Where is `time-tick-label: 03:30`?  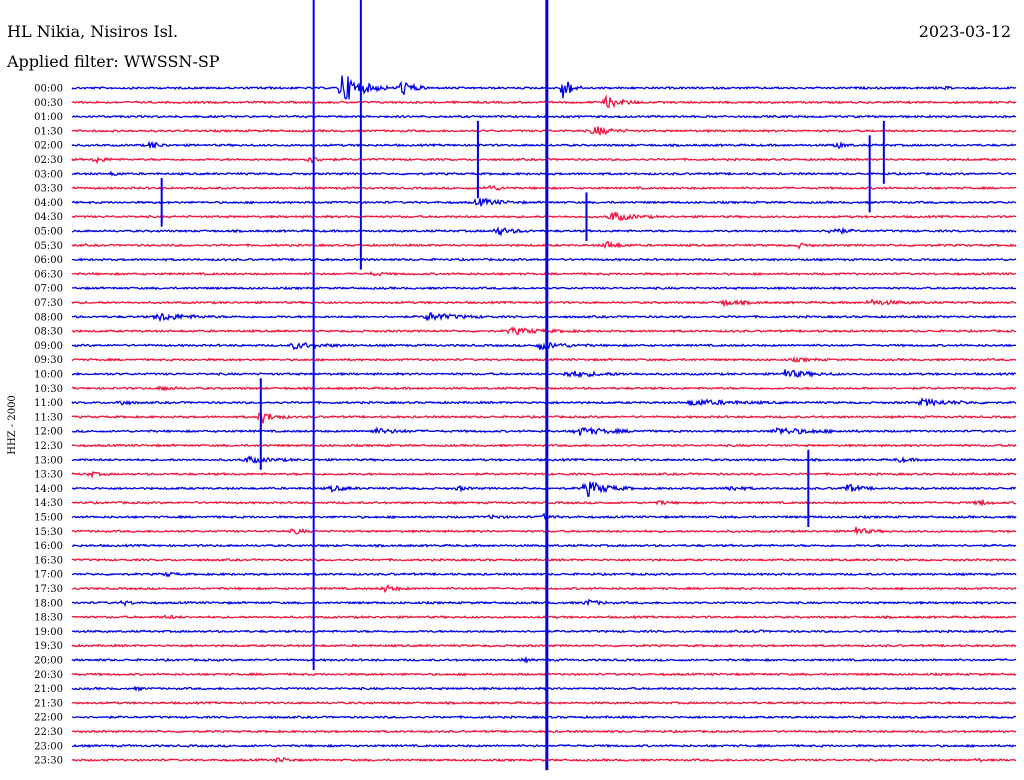
time-tick-label: 03:30 is located at coordinates (48, 189).